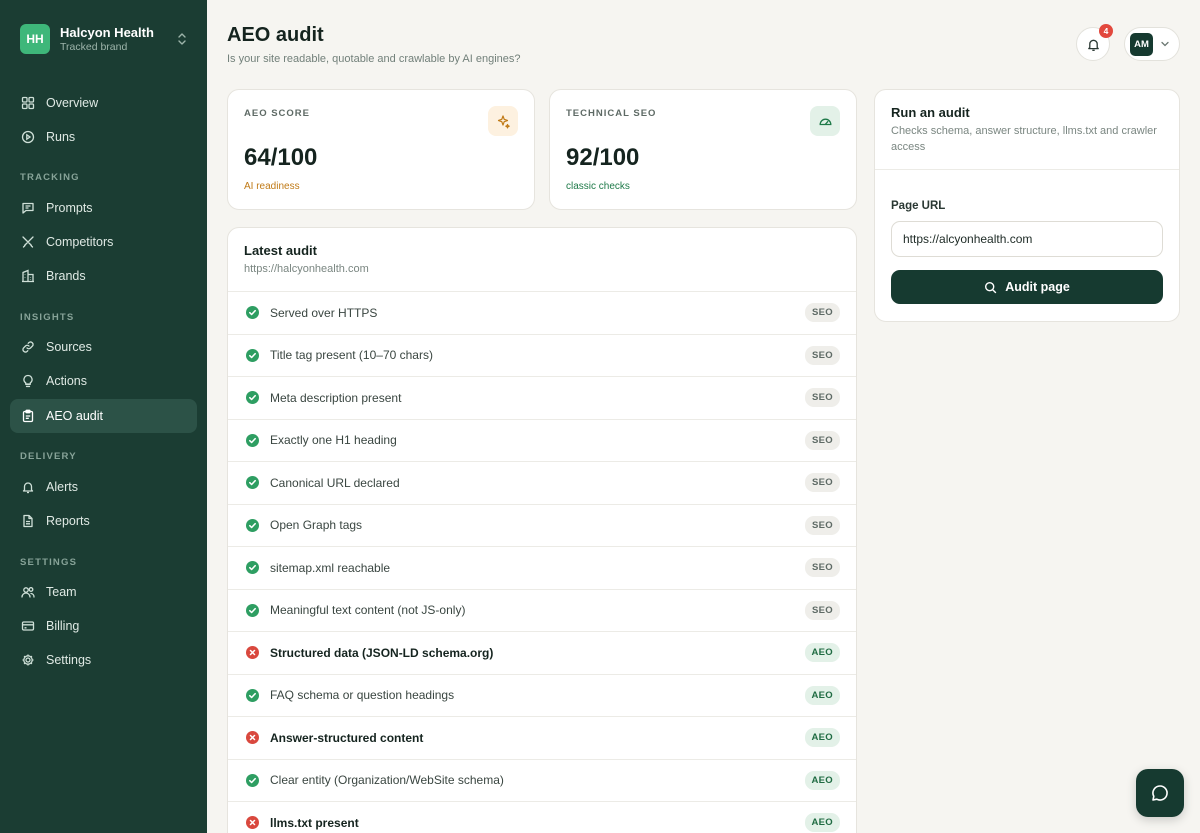 The image size is (1200, 833). What do you see at coordinates (542, 355) in the screenshot?
I see `audit-check-row: Title tag present (10–70 chars) SEO` at bounding box center [542, 355].